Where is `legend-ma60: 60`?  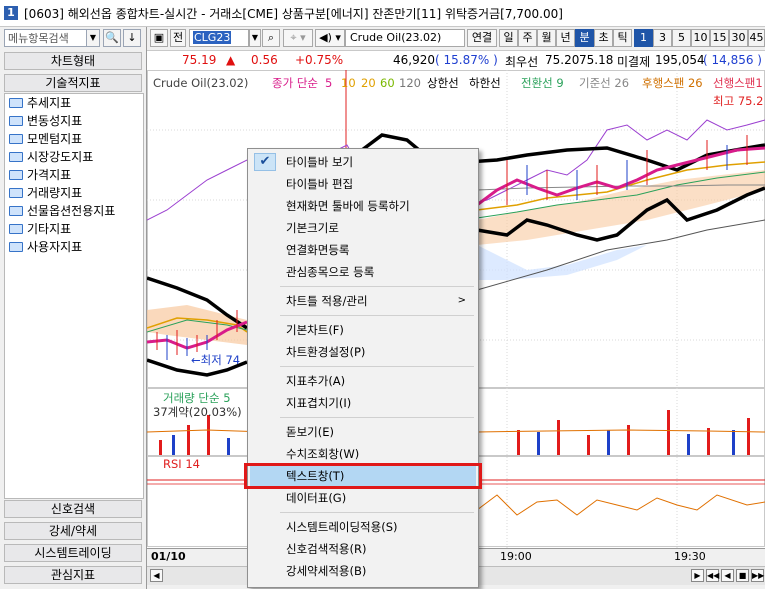
legend-ma60: 60 is located at coordinates (387, 83).